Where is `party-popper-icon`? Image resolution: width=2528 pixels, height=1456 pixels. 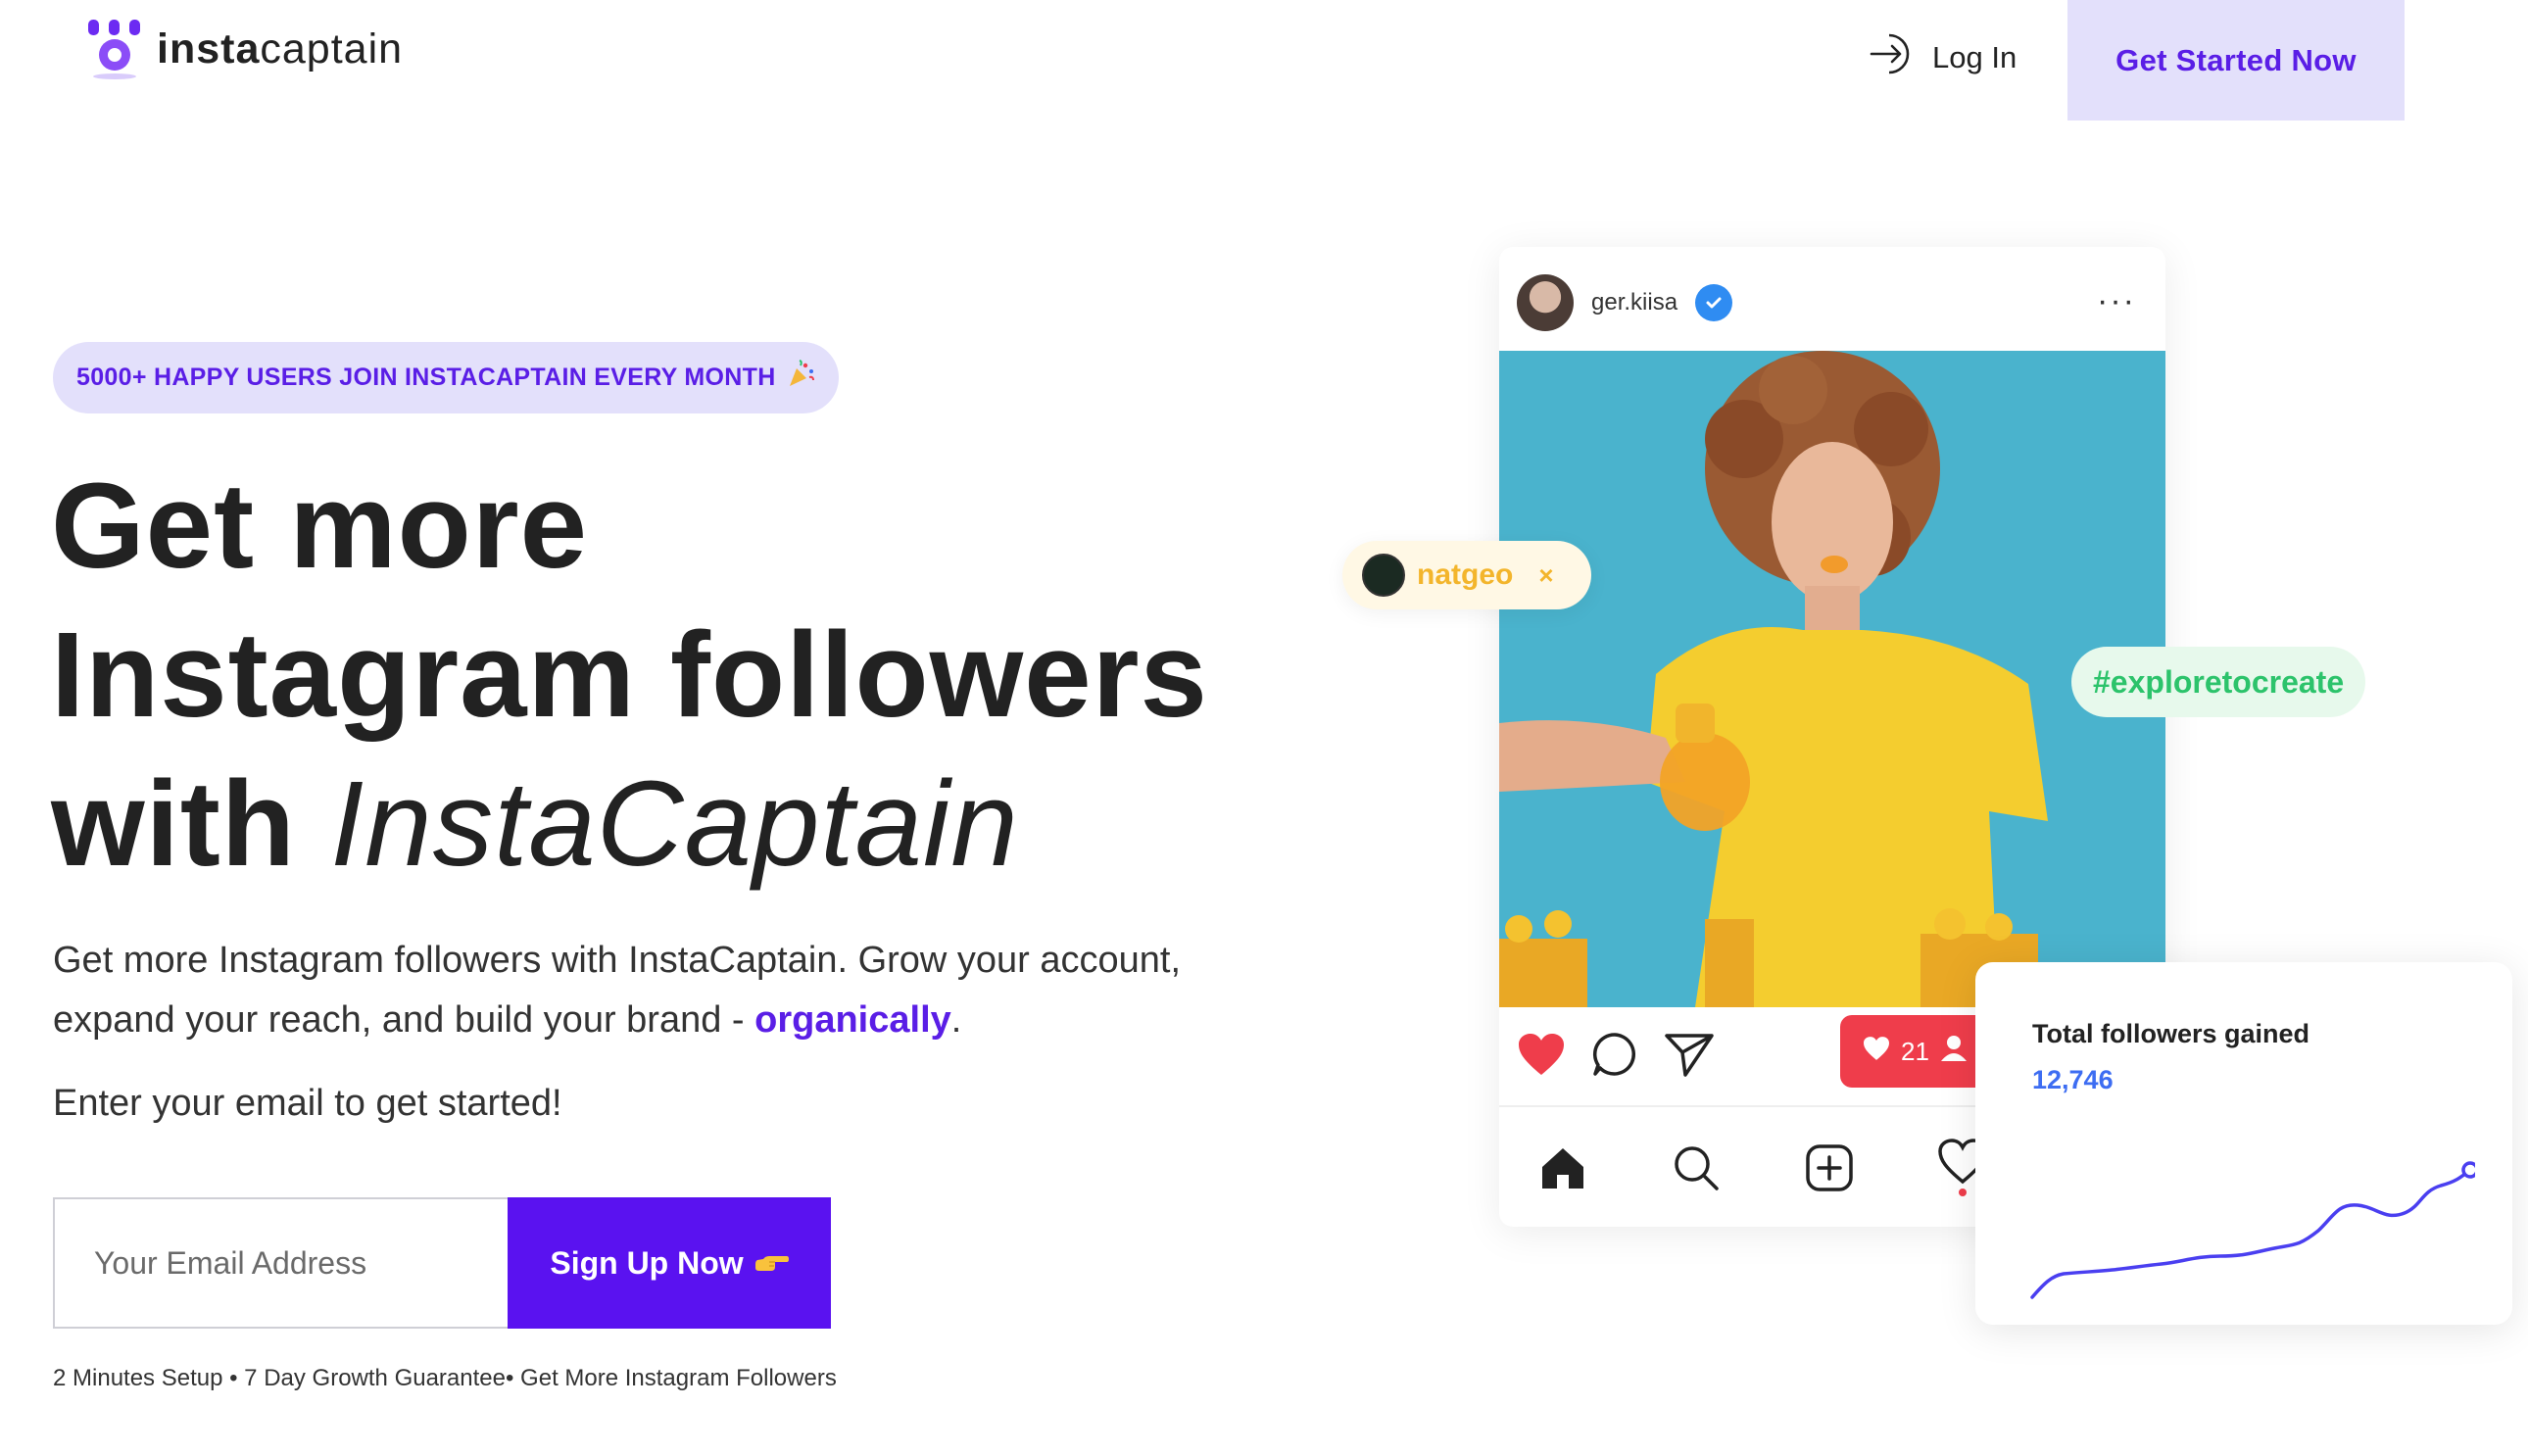 party-popper-icon is located at coordinates (800, 378).